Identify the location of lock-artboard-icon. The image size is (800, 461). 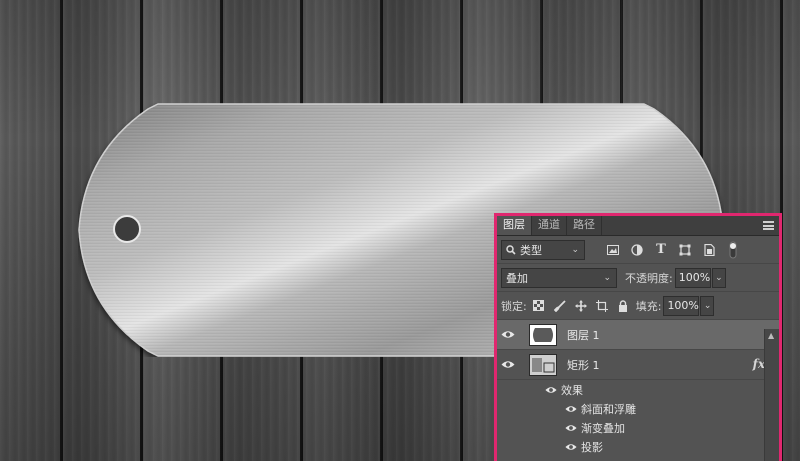
(602, 306).